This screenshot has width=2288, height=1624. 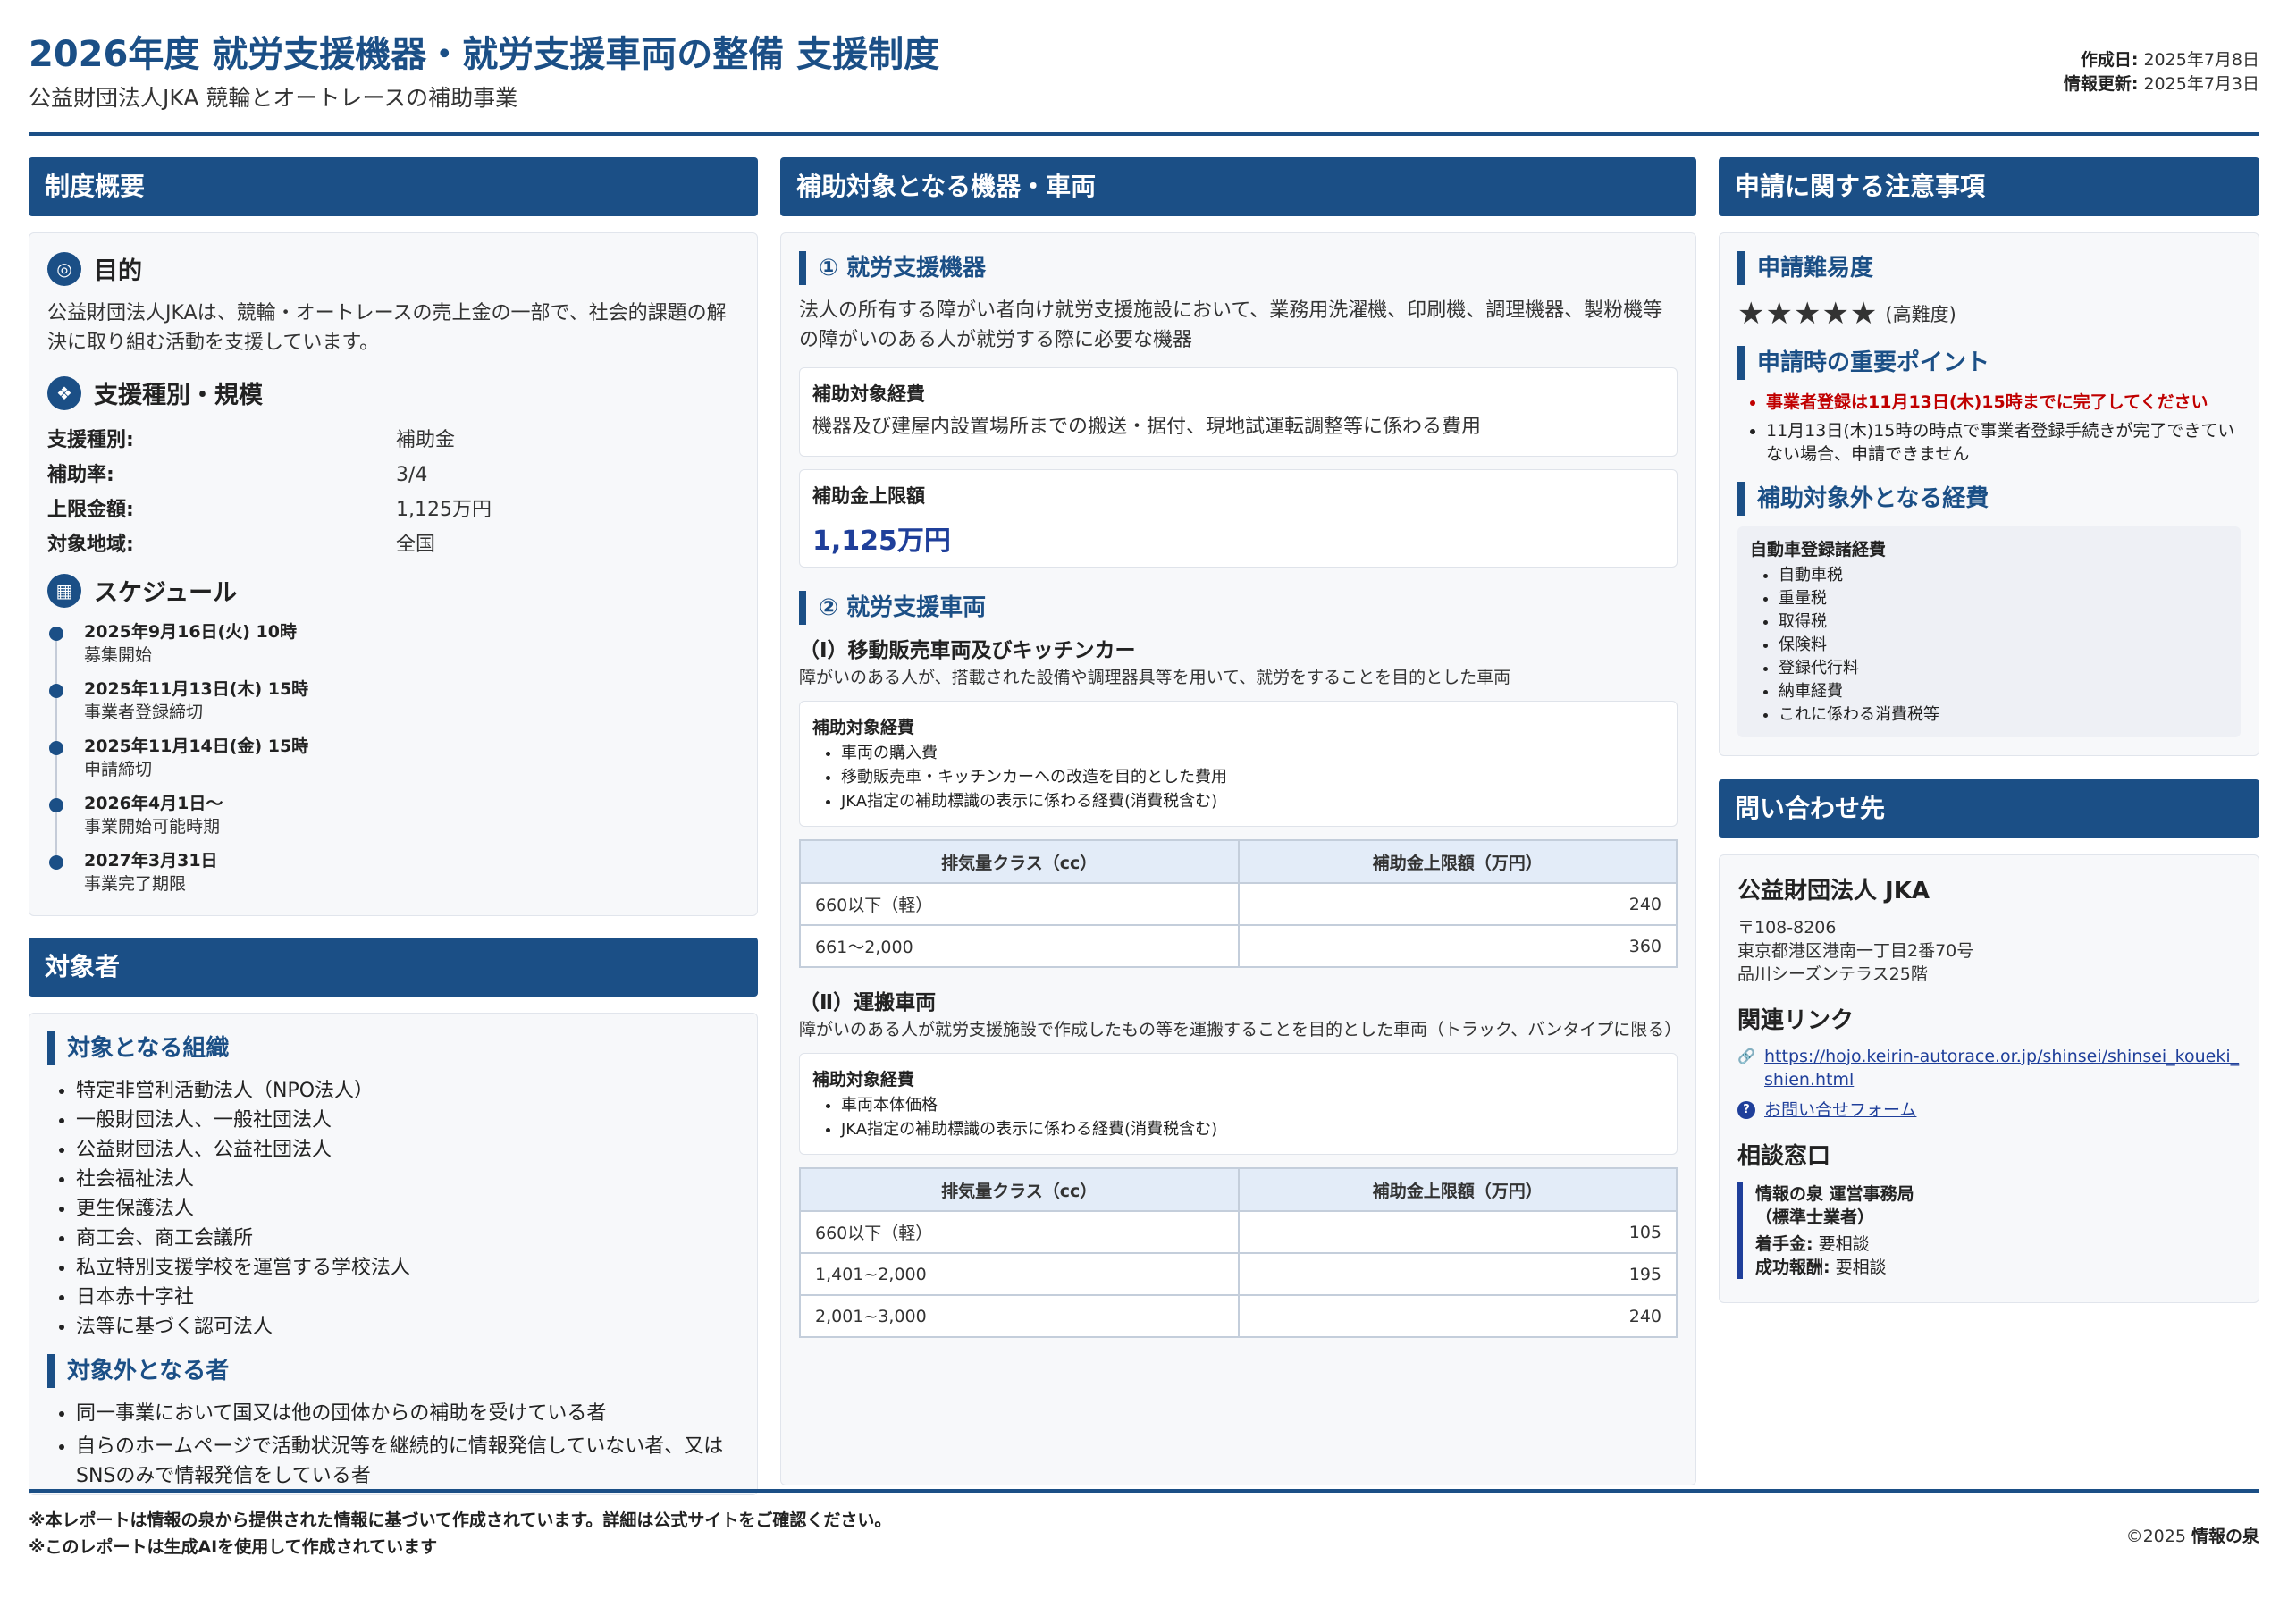 I want to click on link-icon: 🔗, so click(x=1746, y=1056).